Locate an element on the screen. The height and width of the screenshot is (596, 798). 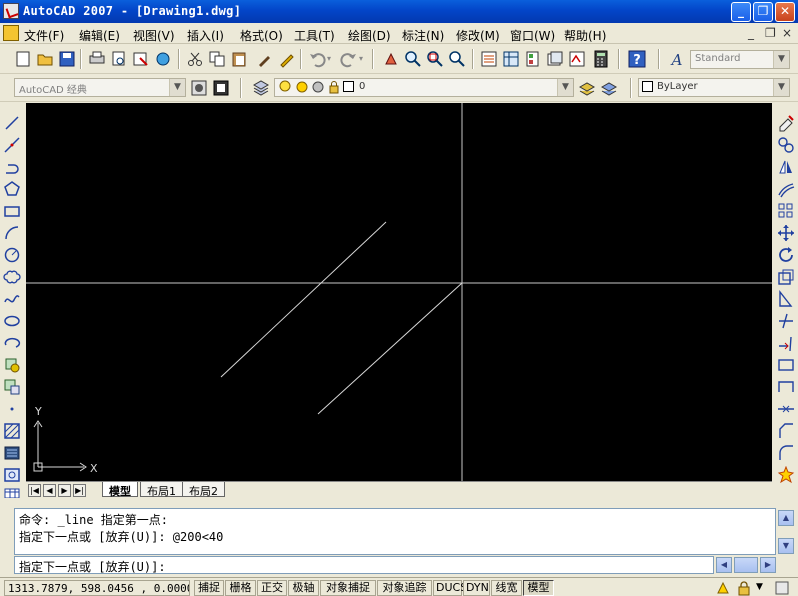
region-icon is located at coordinates (12, 475).